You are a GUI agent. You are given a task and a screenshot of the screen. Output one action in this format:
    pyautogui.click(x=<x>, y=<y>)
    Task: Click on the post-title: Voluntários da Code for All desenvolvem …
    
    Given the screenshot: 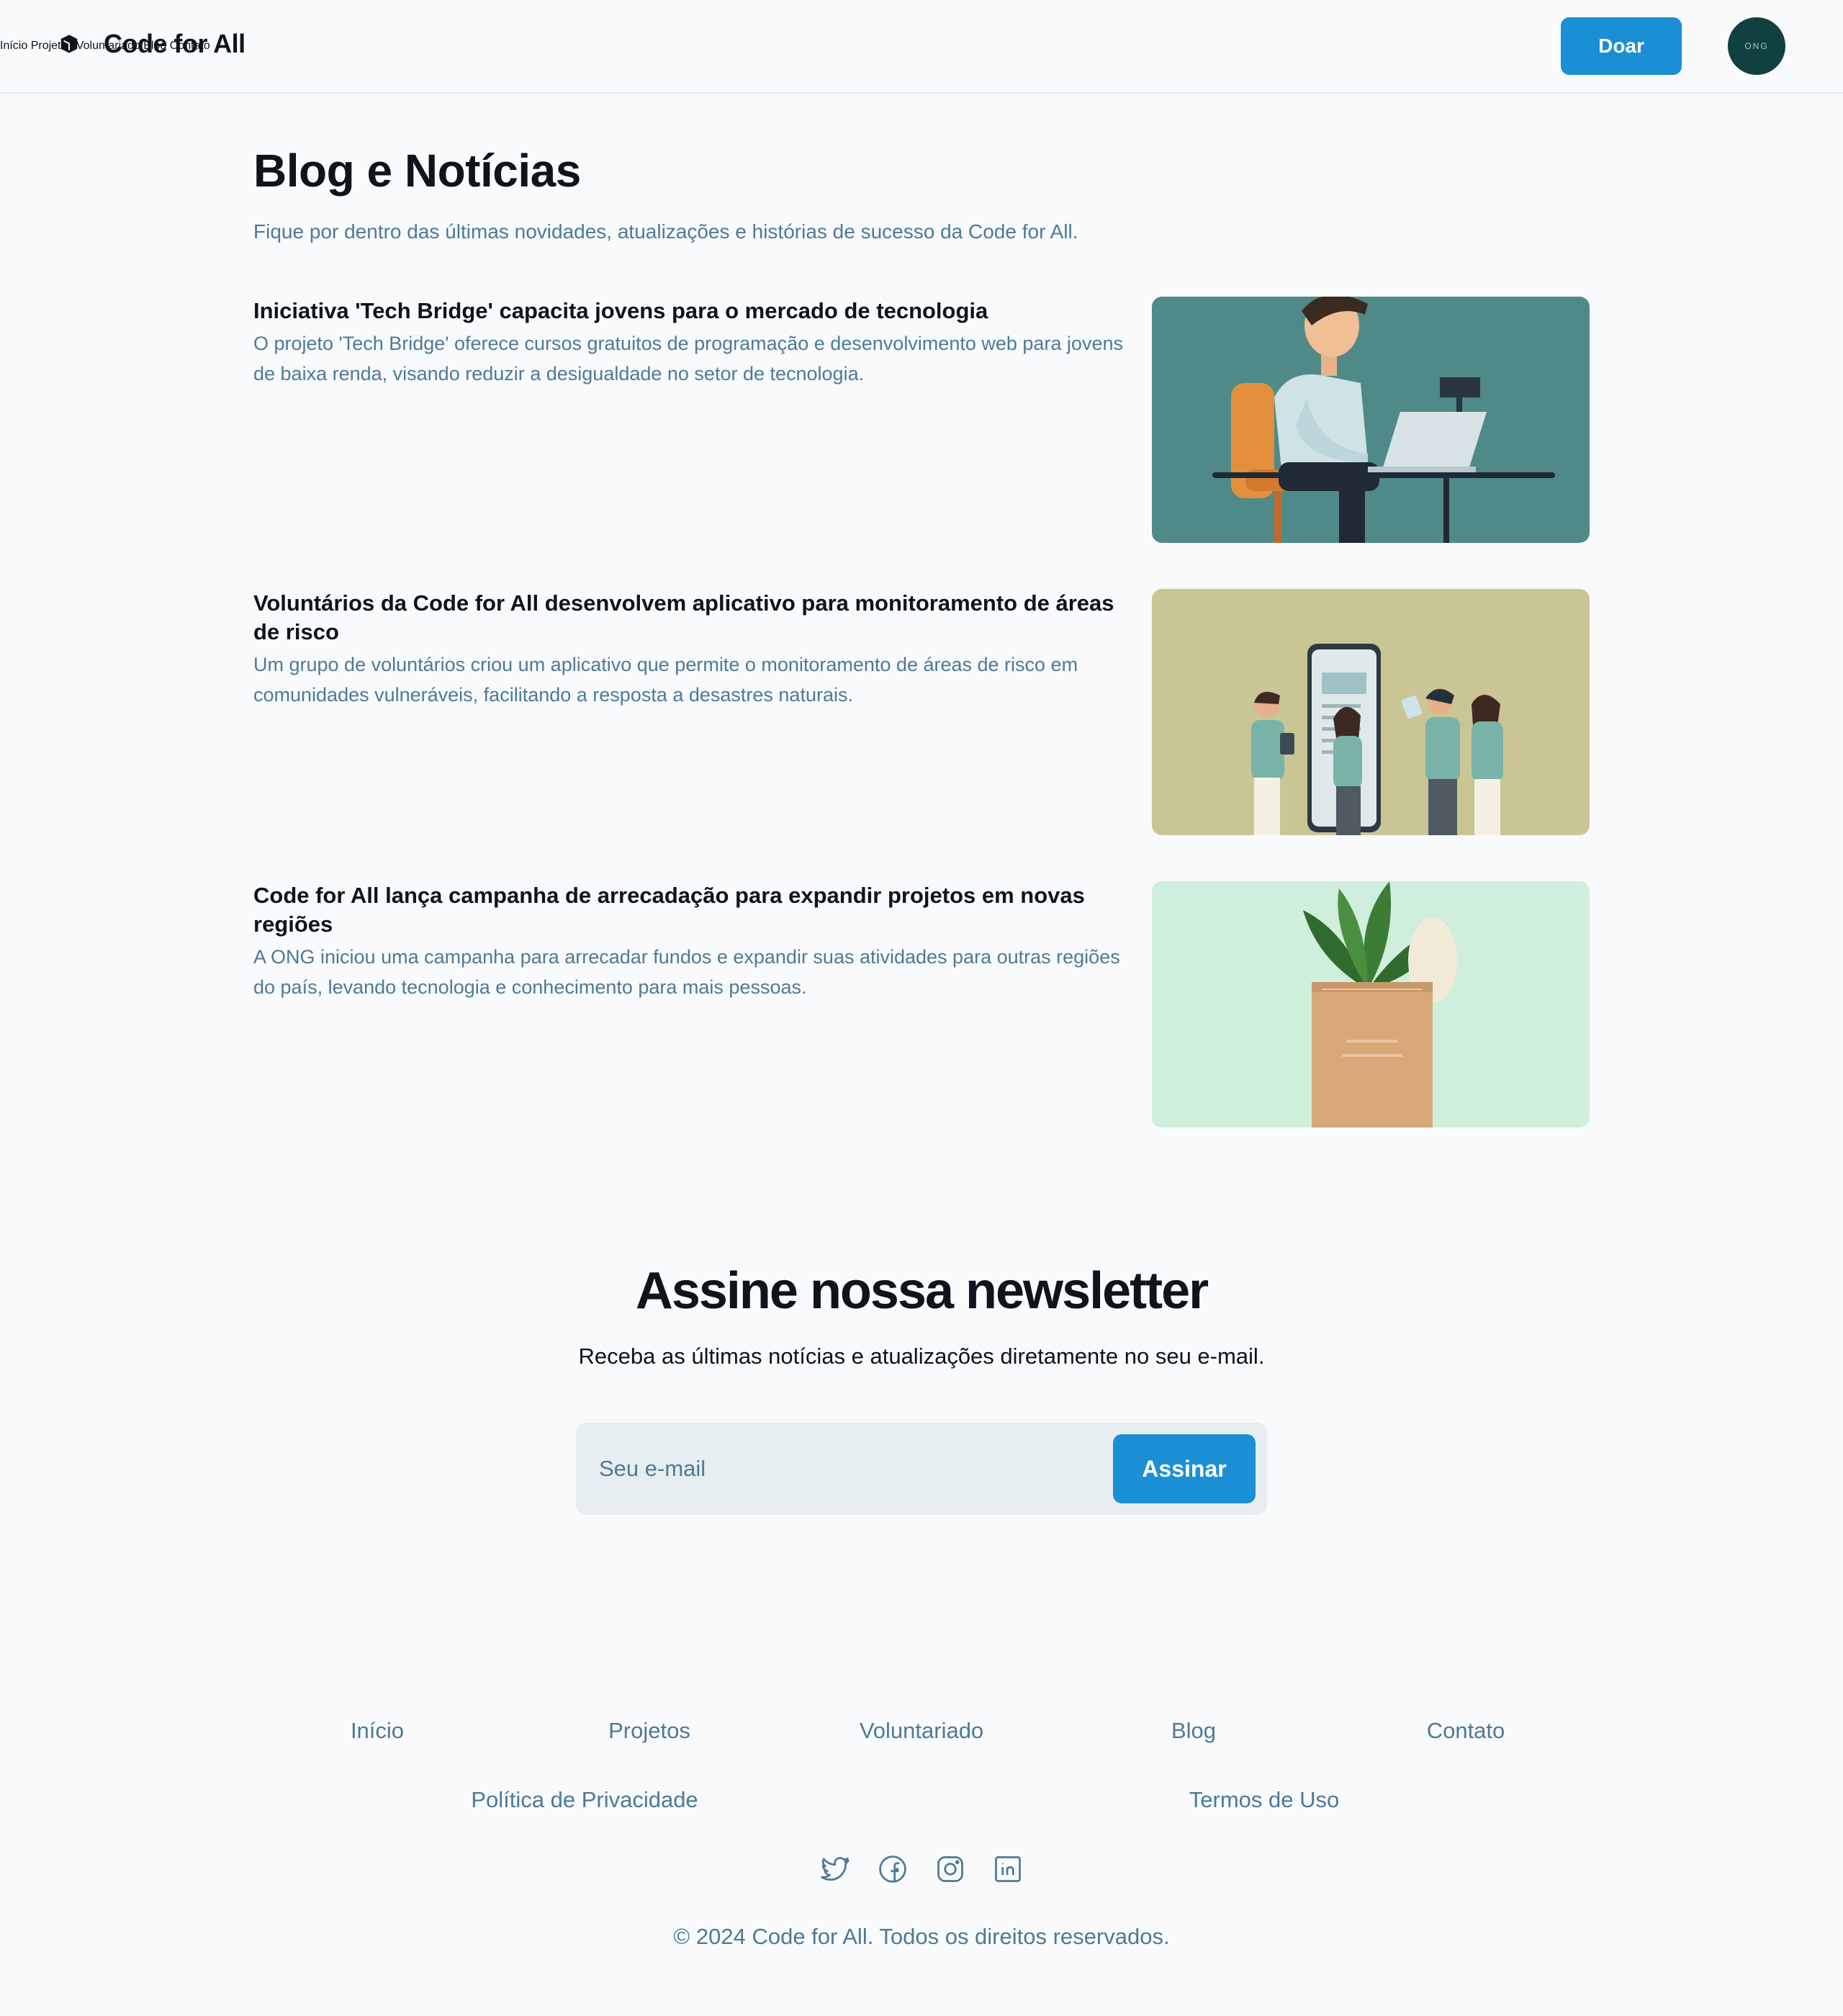 What is the action you would take?
    pyautogui.click(x=692, y=618)
    